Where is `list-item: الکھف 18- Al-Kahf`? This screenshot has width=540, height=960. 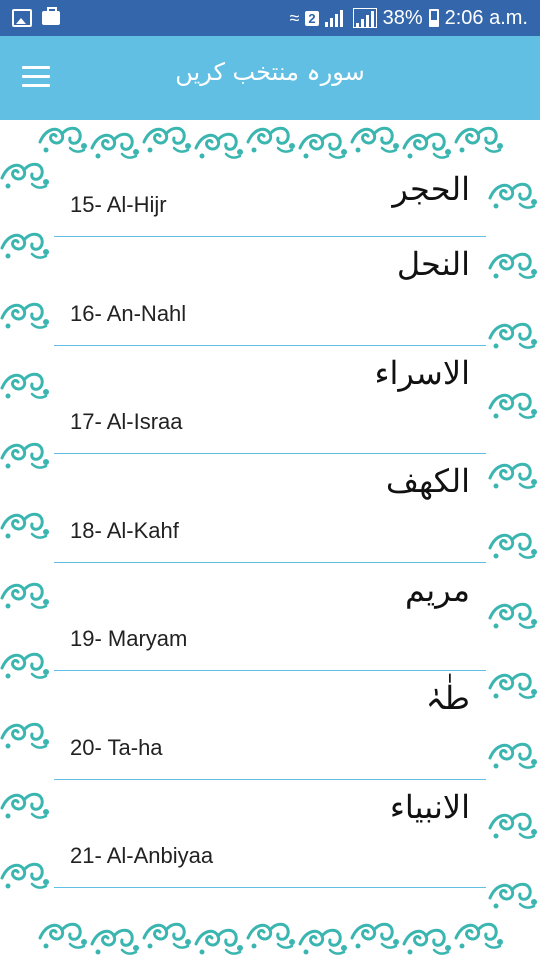 list-item: الکھف 18- Al-Kahf is located at coordinates (270, 508).